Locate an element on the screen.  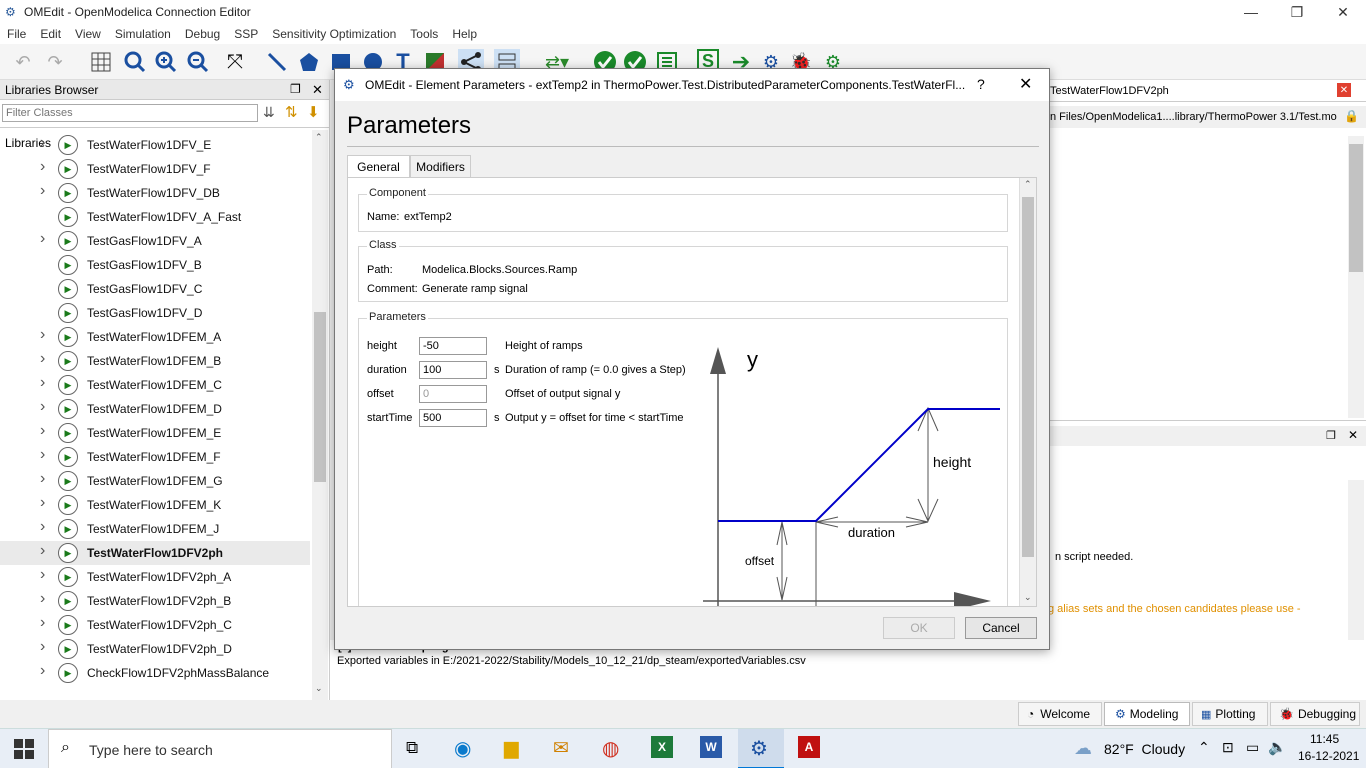
menu-file: File is located at coordinates (16, 34).